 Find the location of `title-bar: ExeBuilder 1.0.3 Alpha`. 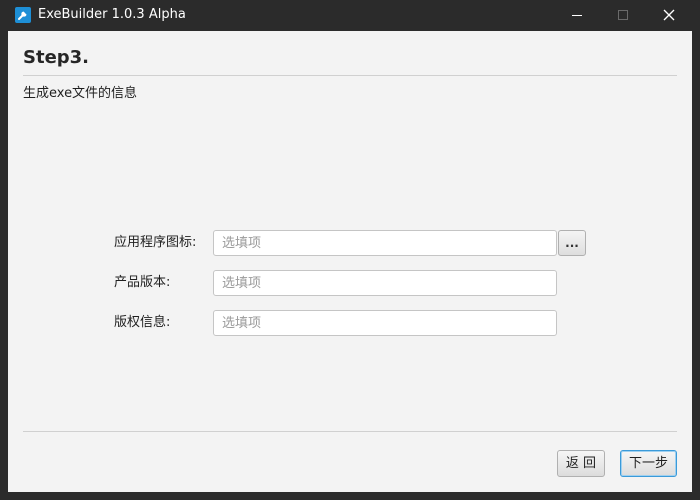

title-bar: ExeBuilder 1.0.3 Alpha is located at coordinates (350, 15).